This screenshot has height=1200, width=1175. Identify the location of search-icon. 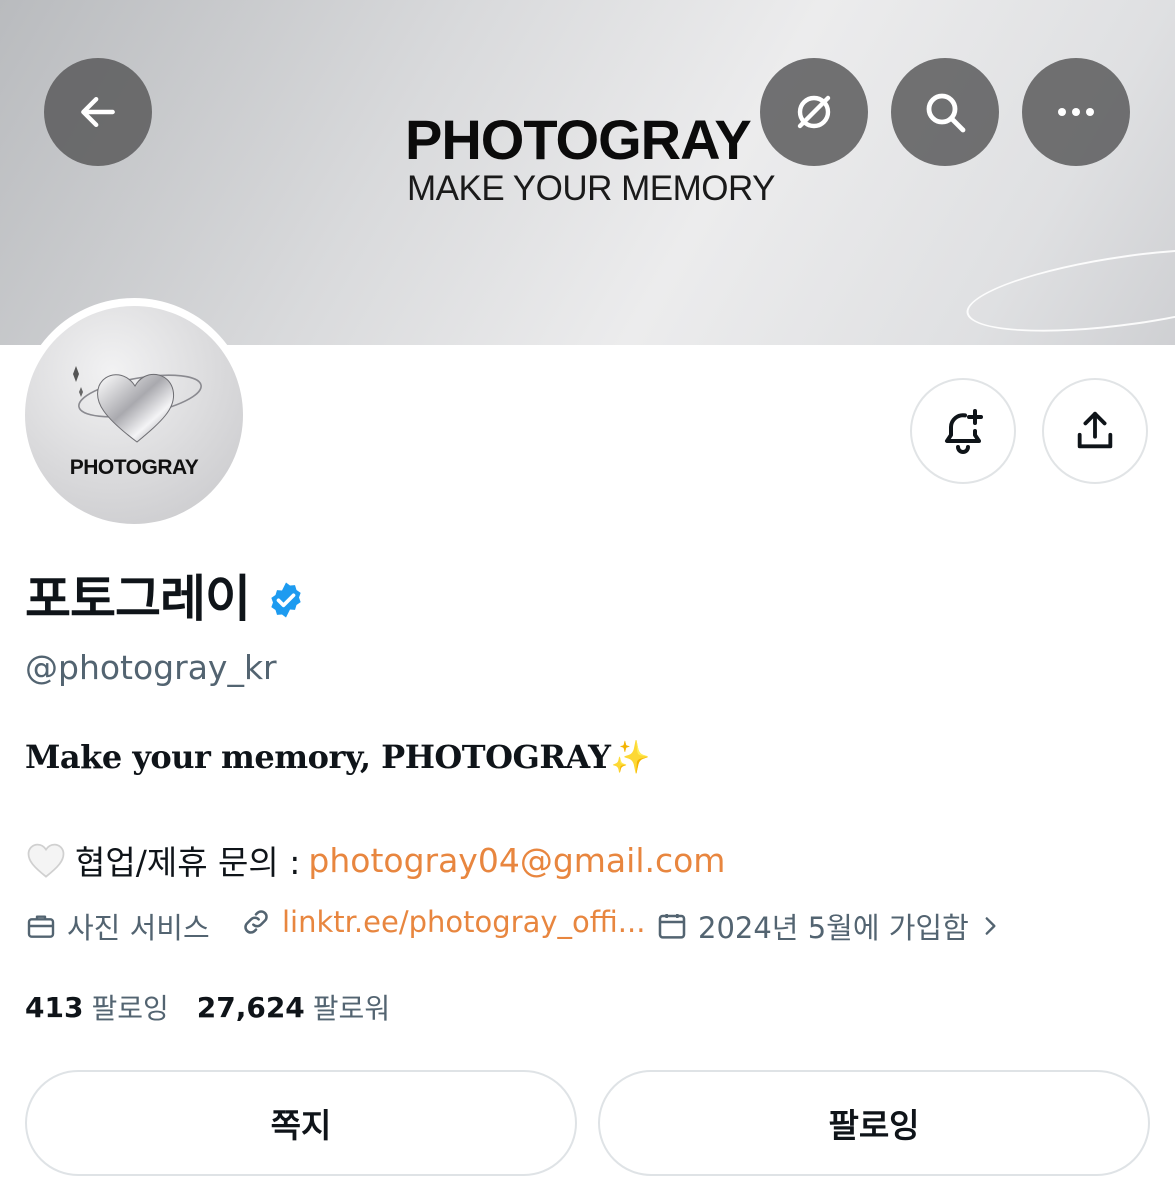
(946, 113).